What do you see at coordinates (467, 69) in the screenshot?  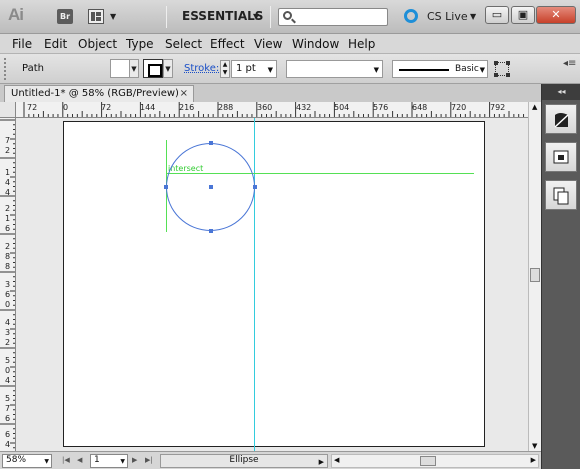 I see `brush-label: Basic` at bounding box center [467, 69].